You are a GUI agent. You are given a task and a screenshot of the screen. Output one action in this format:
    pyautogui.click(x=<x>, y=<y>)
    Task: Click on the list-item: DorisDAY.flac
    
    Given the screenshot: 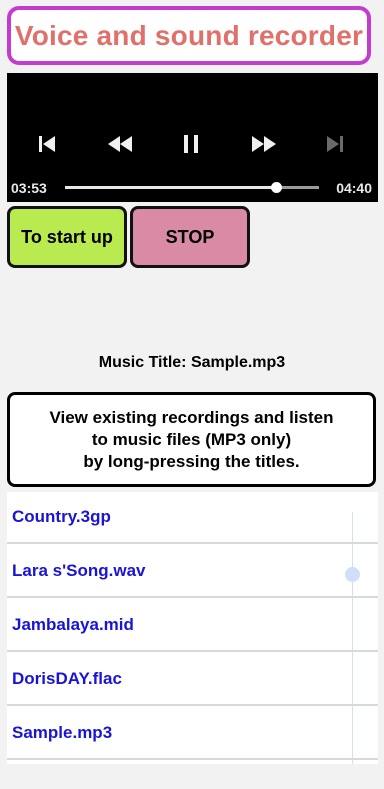 What is the action you would take?
    pyautogui.click(x=192, y=680)
    